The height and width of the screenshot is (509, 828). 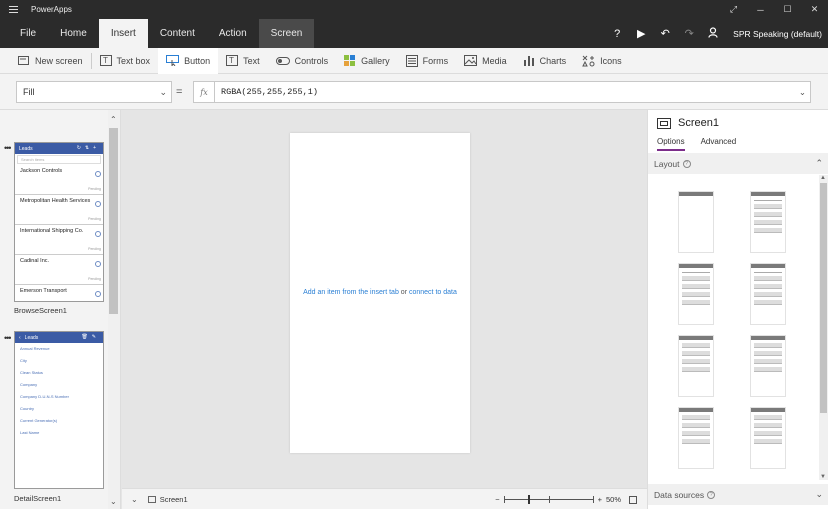 What do you see at coordinates (59, 270) in the screenshot?
I see `list-item: Cadinal Inc. Pending` at bounding box center [59, 270].